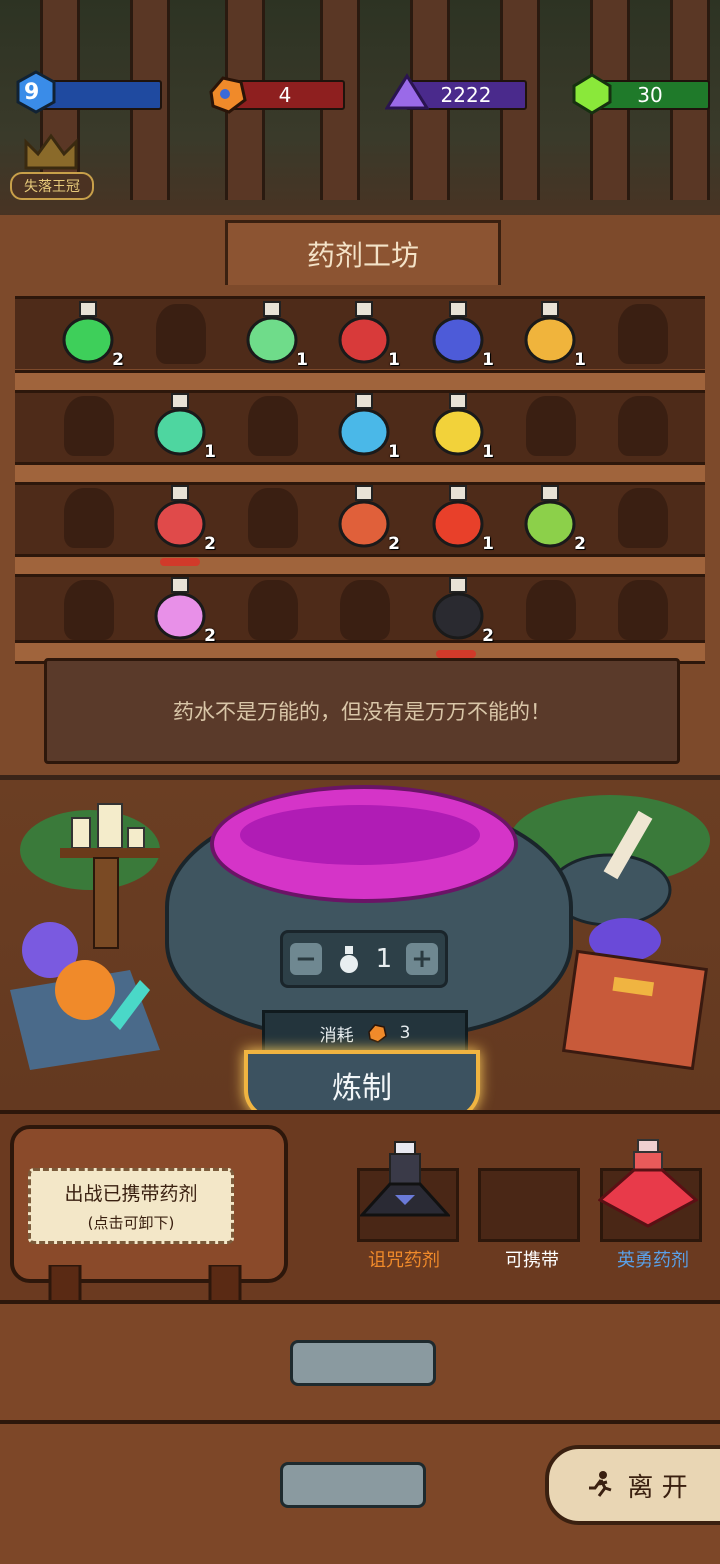 The image size is (720, 1564). Describe the element at coordinates (362, 711) in the screenshot. I see `tip-message: 药水不是万能的，但没有是万万不能的！` at that location.